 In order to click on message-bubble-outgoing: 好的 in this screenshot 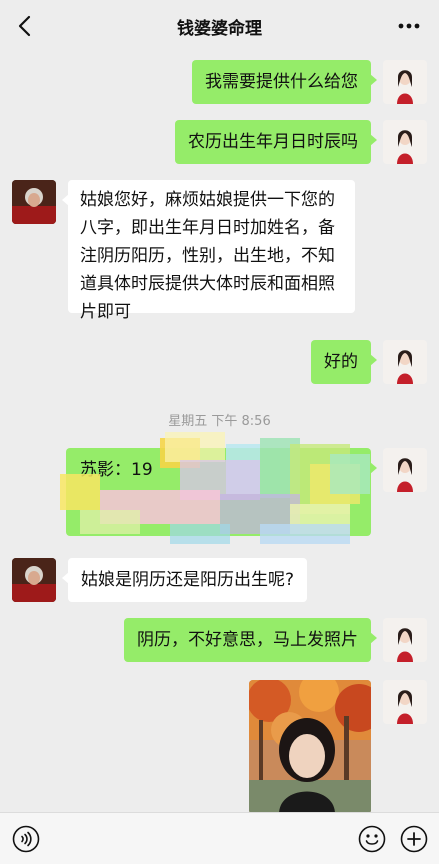, I will do `click(344, 362)`.